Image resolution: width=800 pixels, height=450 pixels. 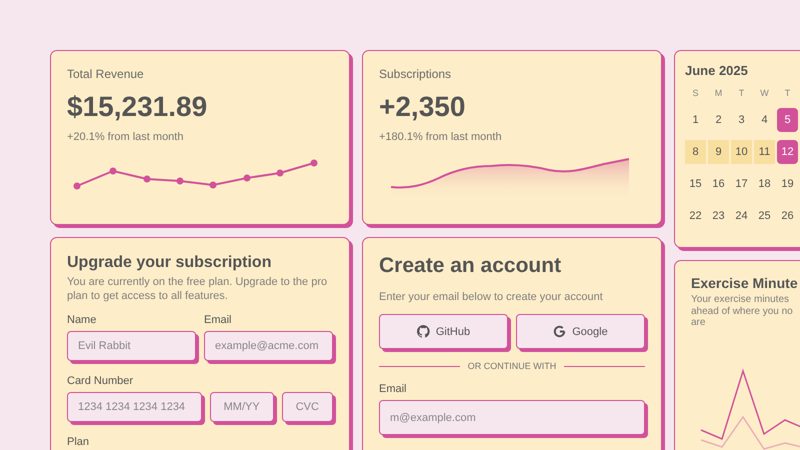 I want to click on google-icon, so click(x=559, y=331).